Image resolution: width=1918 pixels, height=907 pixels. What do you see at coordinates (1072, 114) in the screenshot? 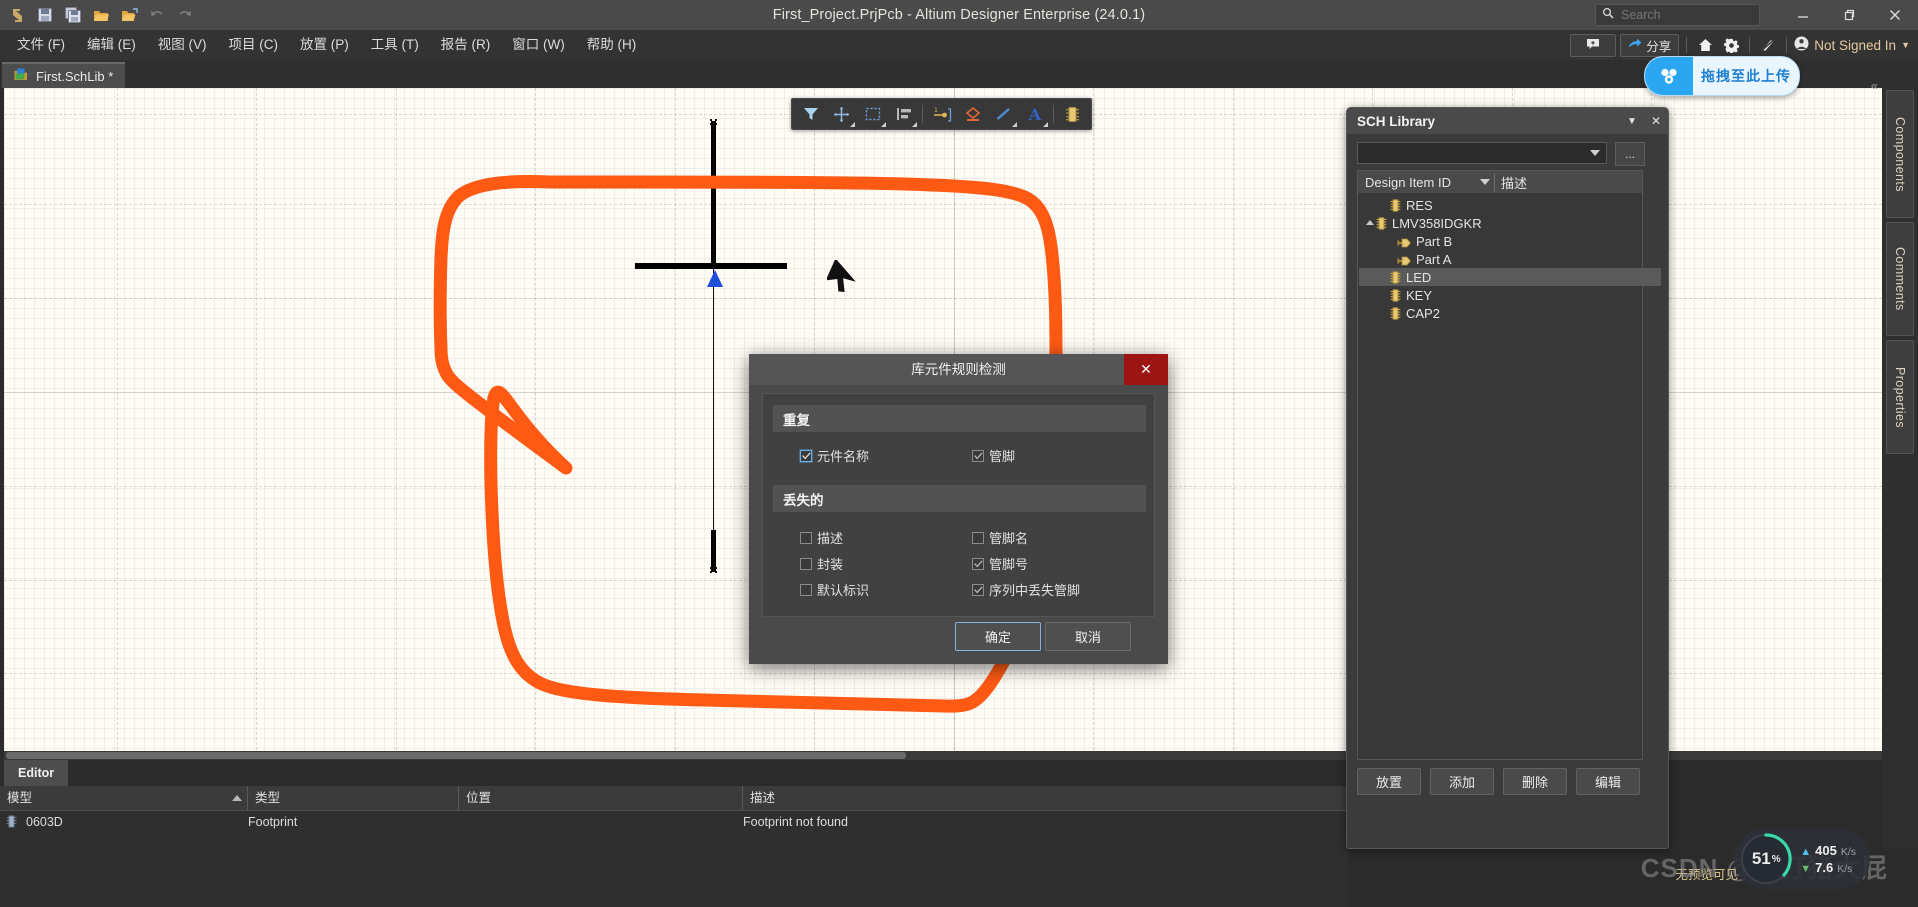
I see `place-component-icon` at bounding box center [1072, 114].